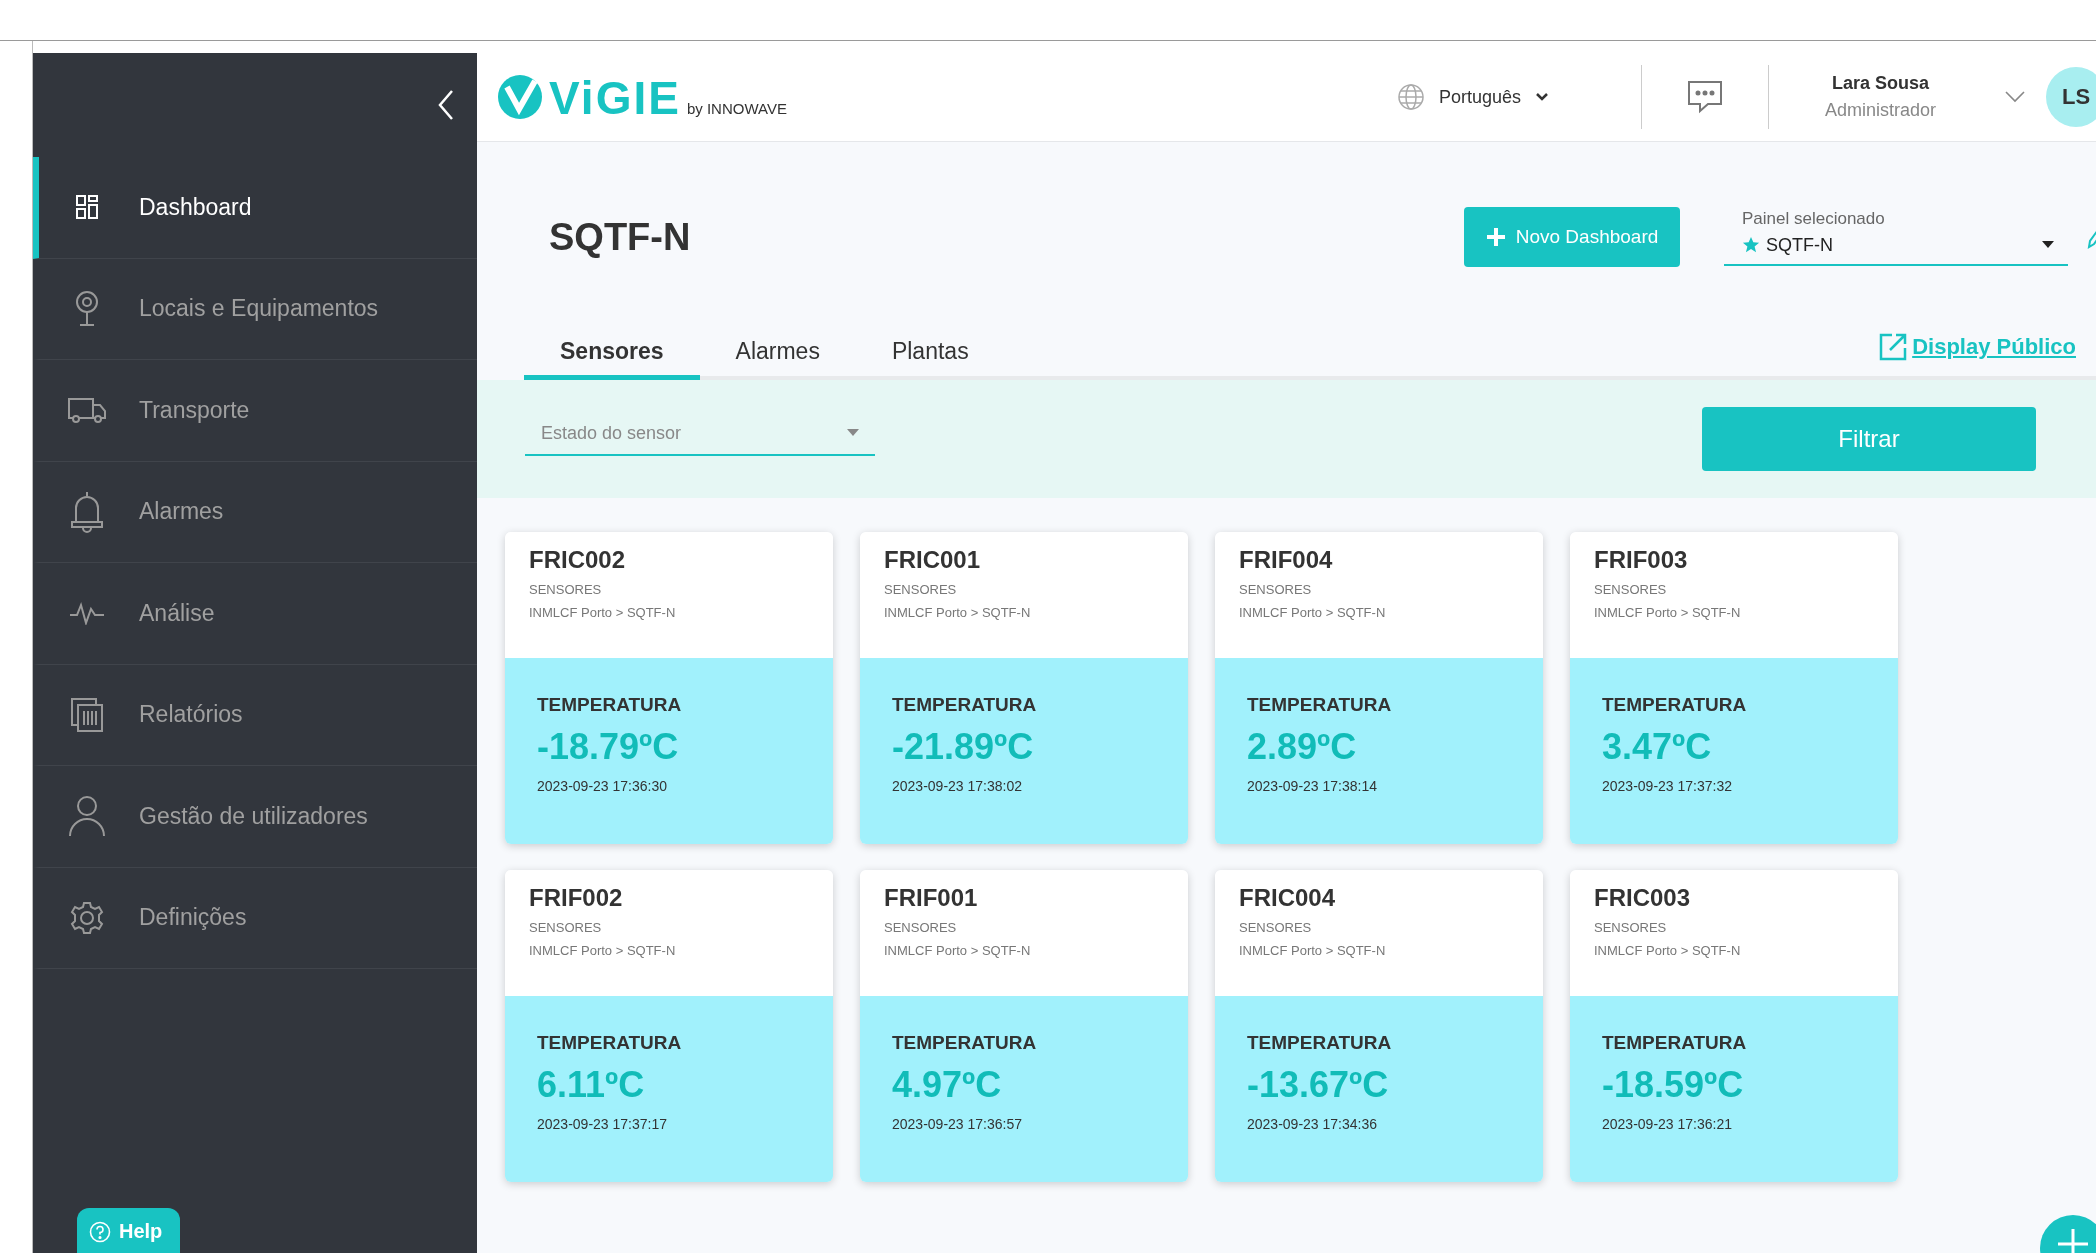 Image resolution: width=2096 pixels, height=1253 pixels. Describe the element at coordinates (602, 1124) in the screenshot. I see `reading-time: 2023-09-23 17:37:17` at that location.